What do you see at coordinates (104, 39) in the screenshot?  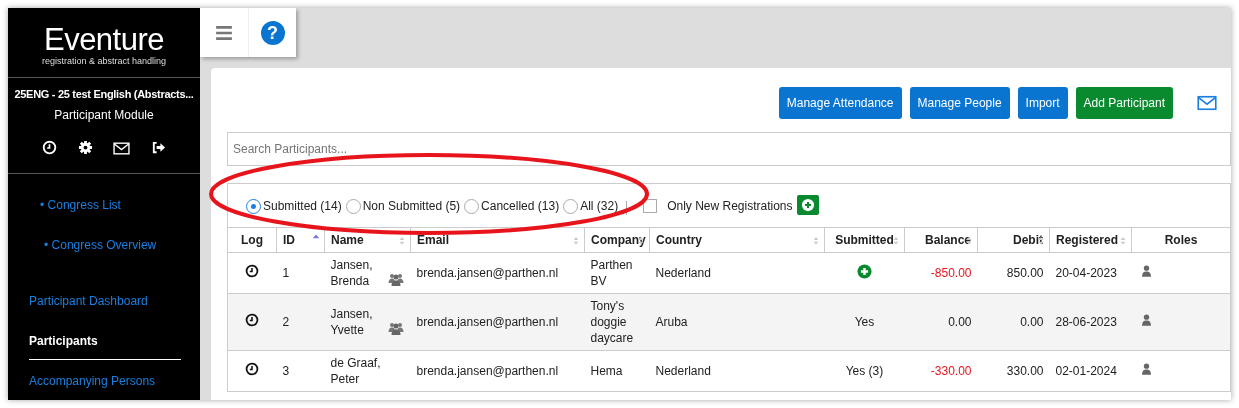 I see `logo-text: Eventure` at bounding box center [104, 39].